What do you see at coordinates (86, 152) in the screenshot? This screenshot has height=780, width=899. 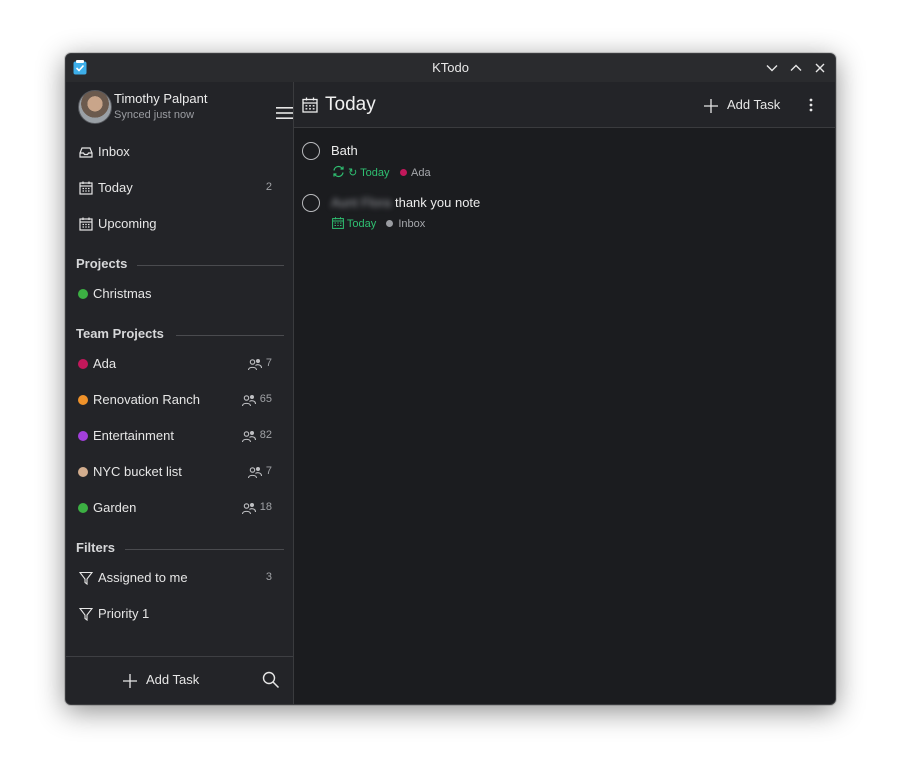 I see `inbox-icon` at bounding box center [86, 152].